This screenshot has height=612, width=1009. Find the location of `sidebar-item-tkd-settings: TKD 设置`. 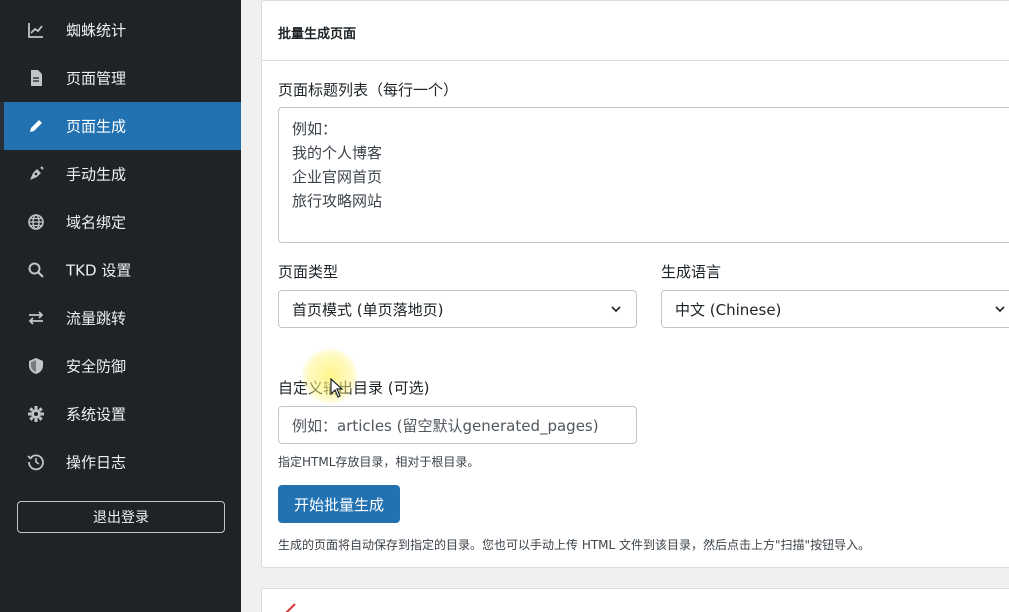

sidebar-item-tkd-settings: TKD 设置 is located at coordinates (120, 270).